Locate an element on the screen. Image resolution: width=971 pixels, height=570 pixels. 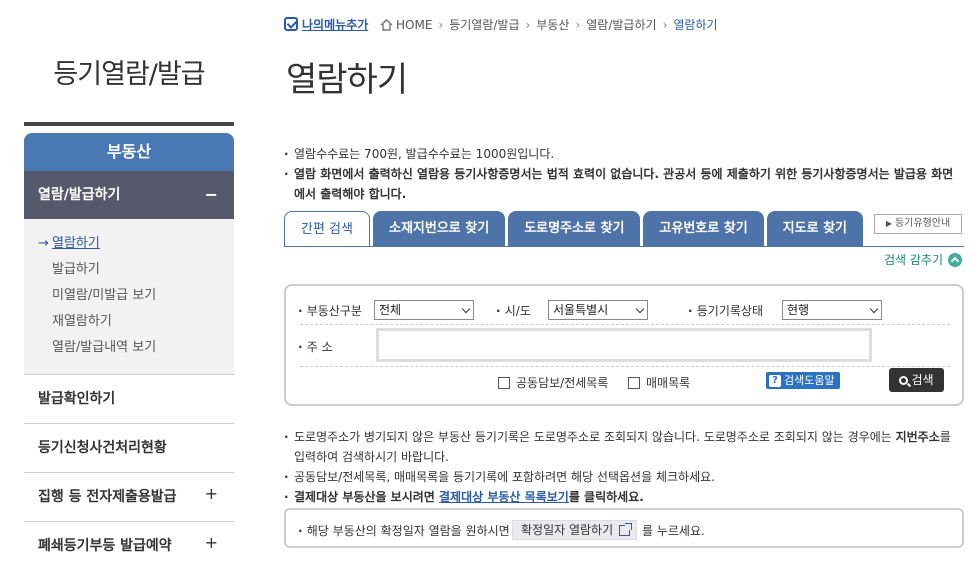
search-help-button: ? 검색도움말 is located at coordinates (803, 380).